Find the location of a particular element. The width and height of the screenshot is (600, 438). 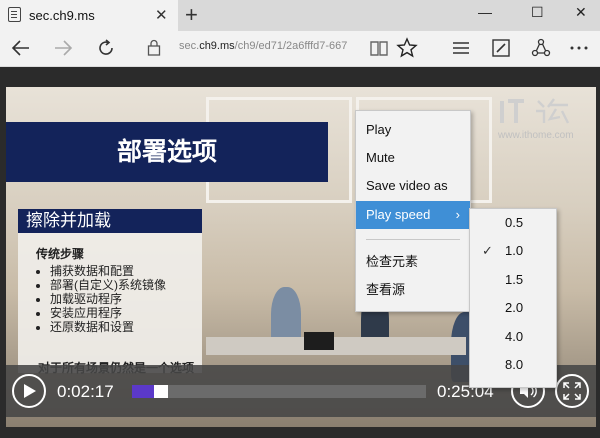

hub-icon is located at coordinates (461, 48).